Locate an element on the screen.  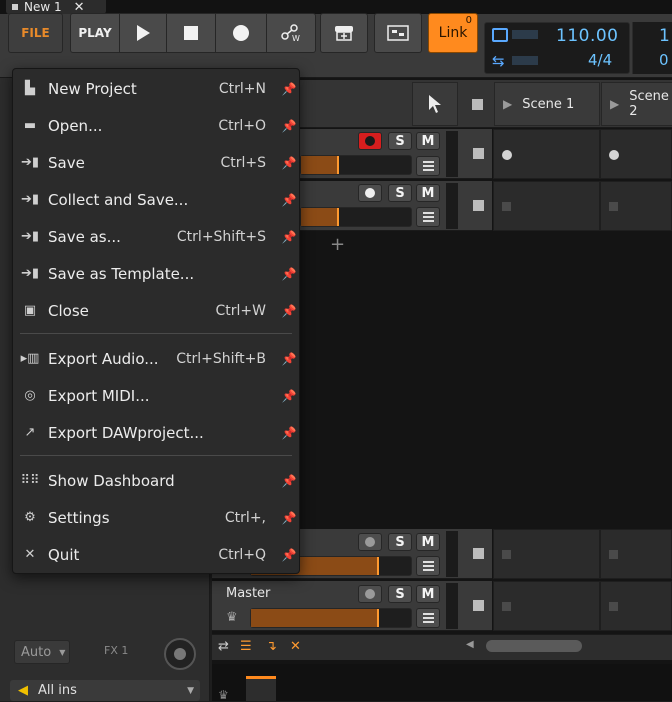
record-arm-icon is located at coordinates (370, 193).